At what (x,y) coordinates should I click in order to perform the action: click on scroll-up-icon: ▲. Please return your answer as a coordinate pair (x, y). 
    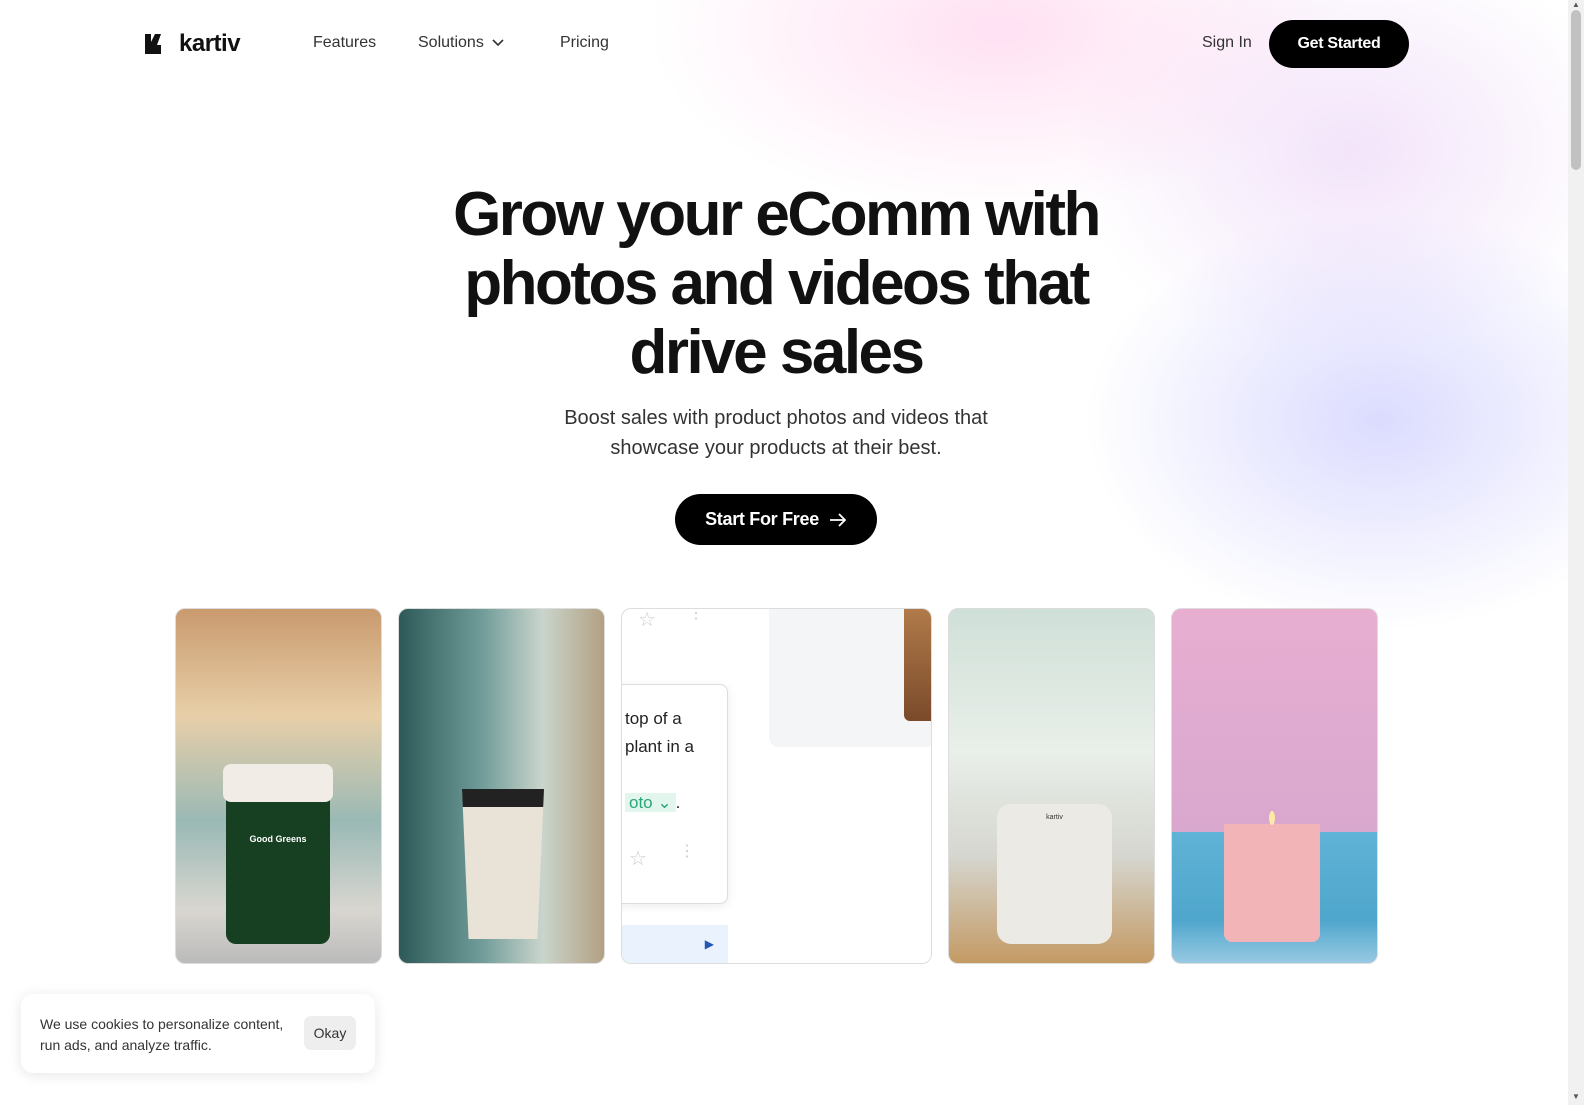
    Looking at the image, I should click on (1576, 4).